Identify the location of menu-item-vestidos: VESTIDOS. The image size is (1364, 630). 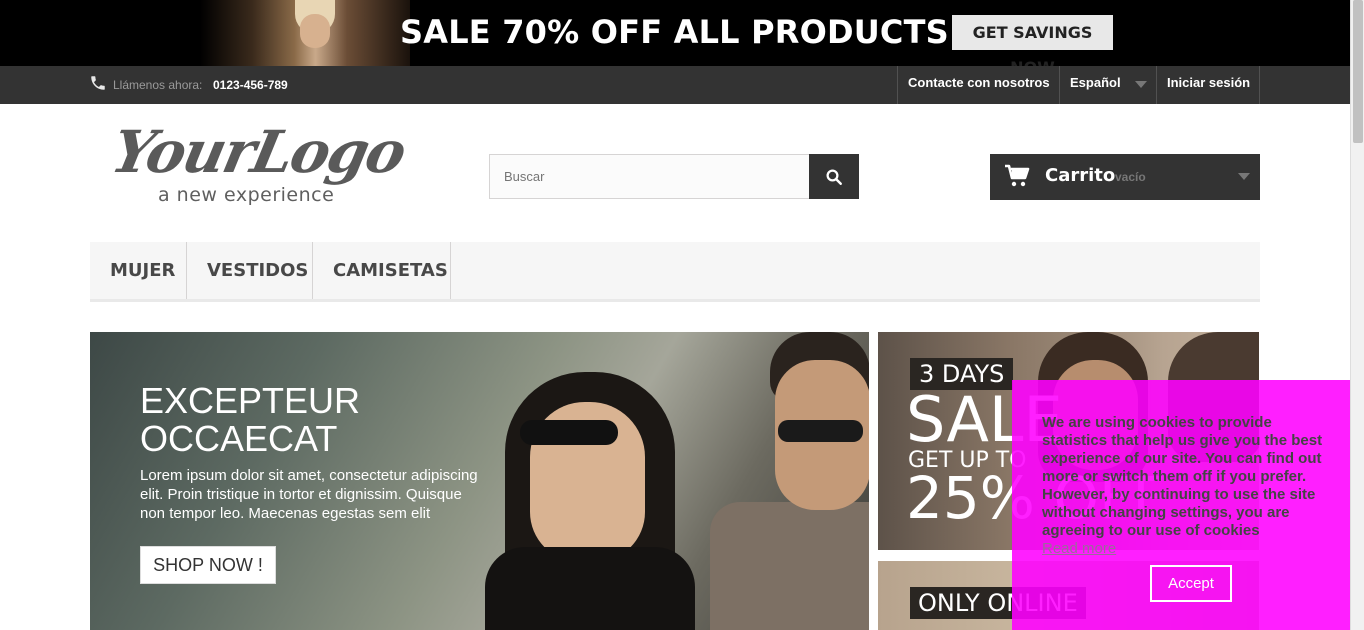
(250, 270).